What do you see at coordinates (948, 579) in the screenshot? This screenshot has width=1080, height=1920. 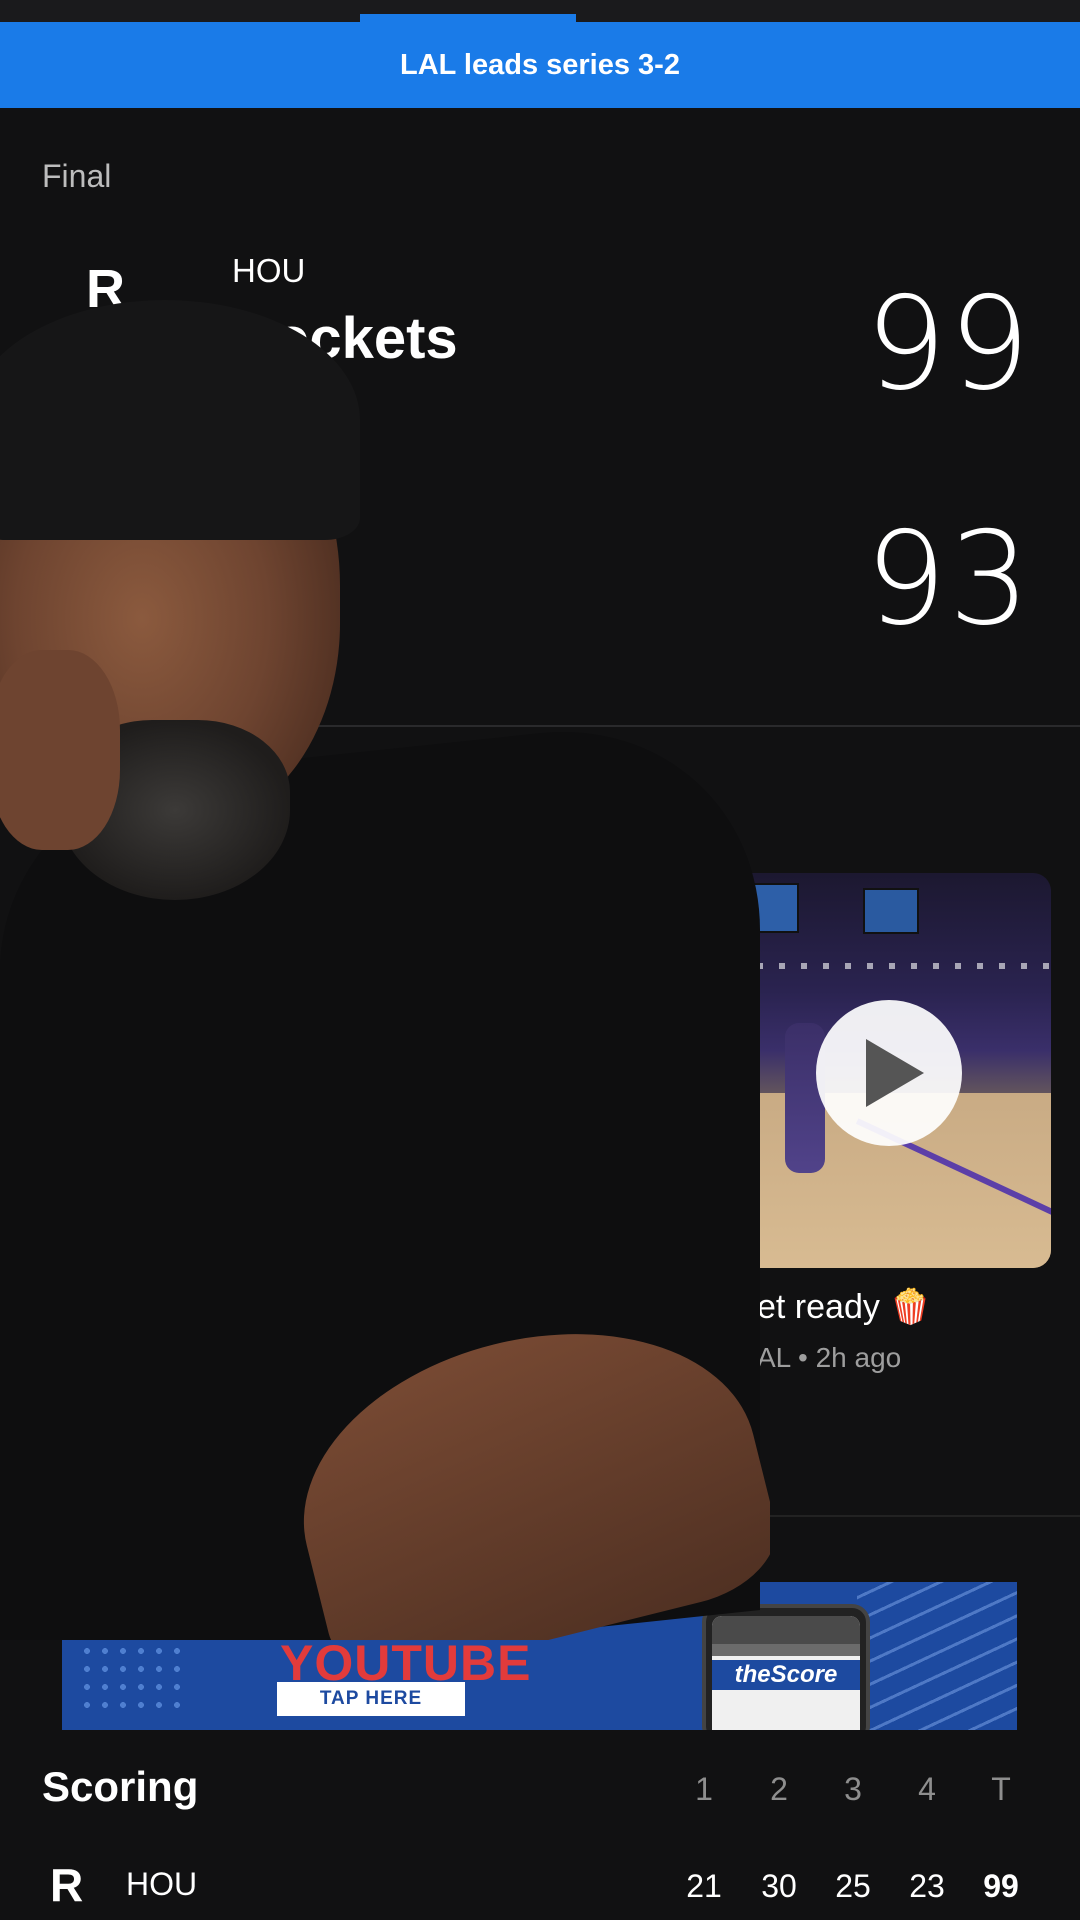 I see `away-team-score: 93` at bounding box center [948, 579].